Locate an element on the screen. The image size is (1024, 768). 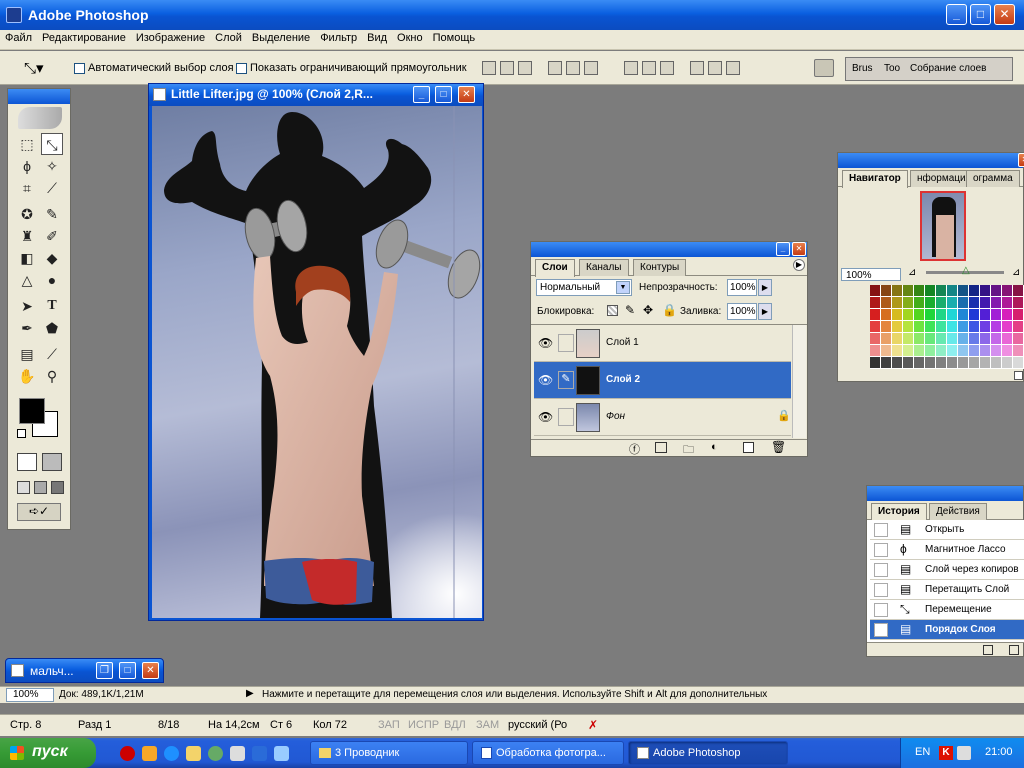
layer-row-layer1: 👁 Слой 1 is located at coordinates (662, 343).